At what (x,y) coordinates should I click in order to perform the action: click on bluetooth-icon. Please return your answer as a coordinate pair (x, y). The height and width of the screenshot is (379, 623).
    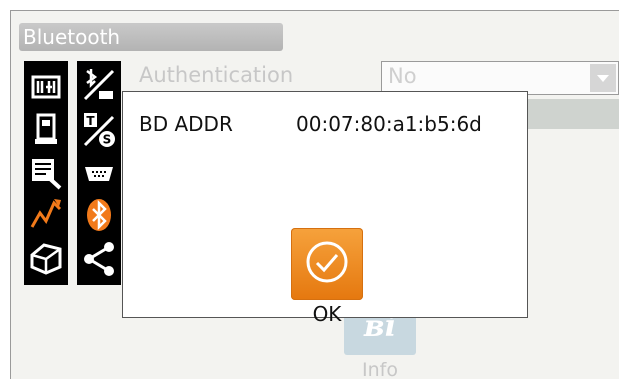
    Looking at the image, I should click on (99, 215).